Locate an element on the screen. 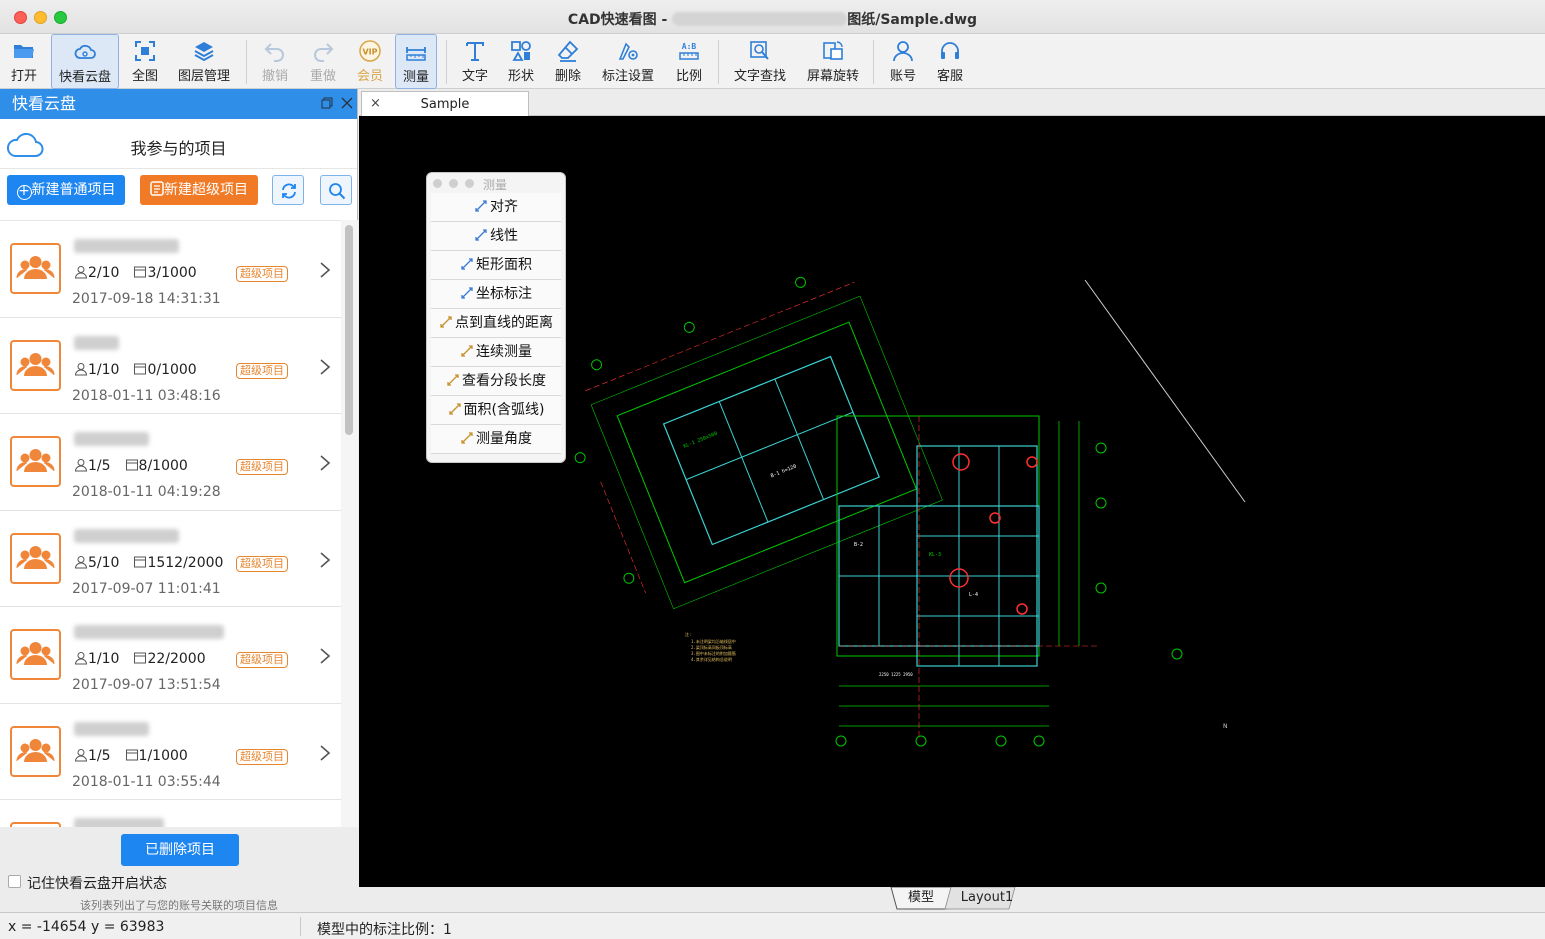  layers-label: 图层管理 is located at coordinates (203, 76).